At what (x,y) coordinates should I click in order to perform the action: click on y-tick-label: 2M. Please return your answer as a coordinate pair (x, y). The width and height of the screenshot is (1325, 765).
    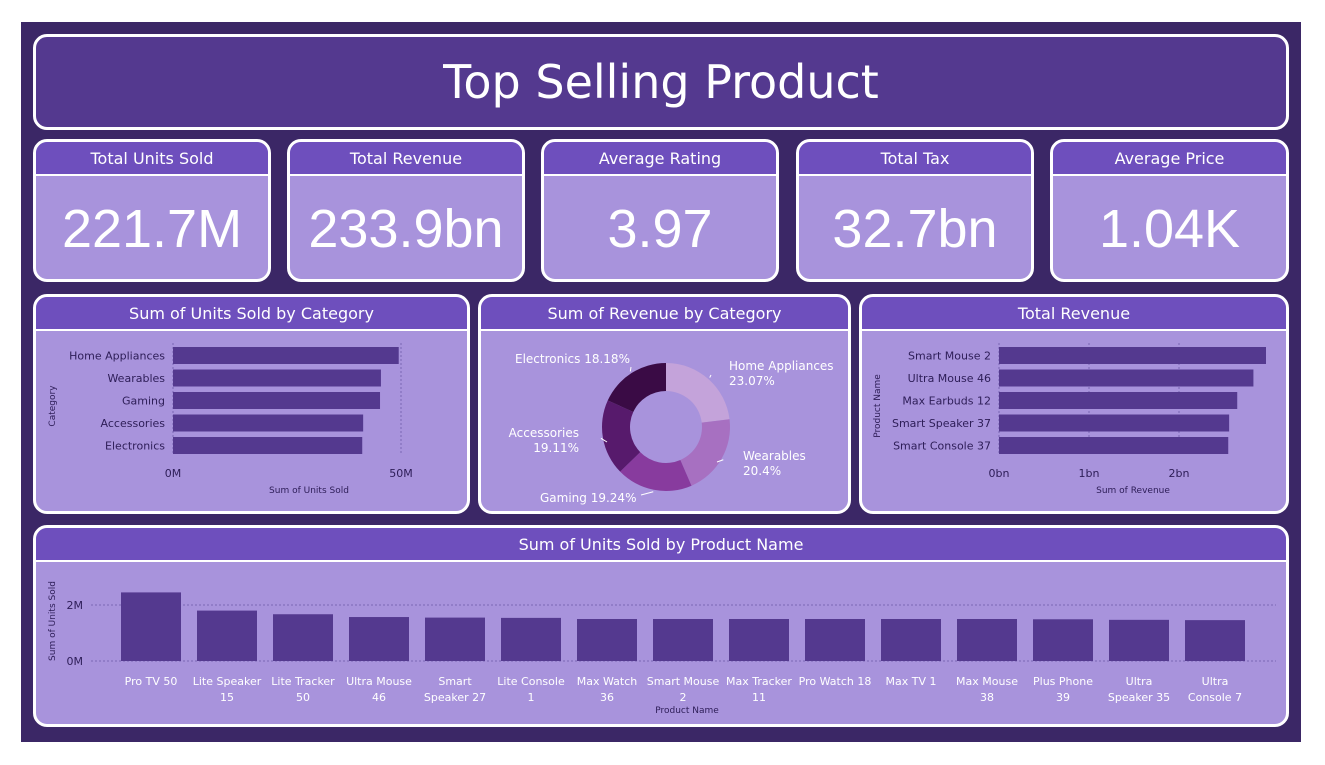
    Looking at the image, I should click on (75, 605).